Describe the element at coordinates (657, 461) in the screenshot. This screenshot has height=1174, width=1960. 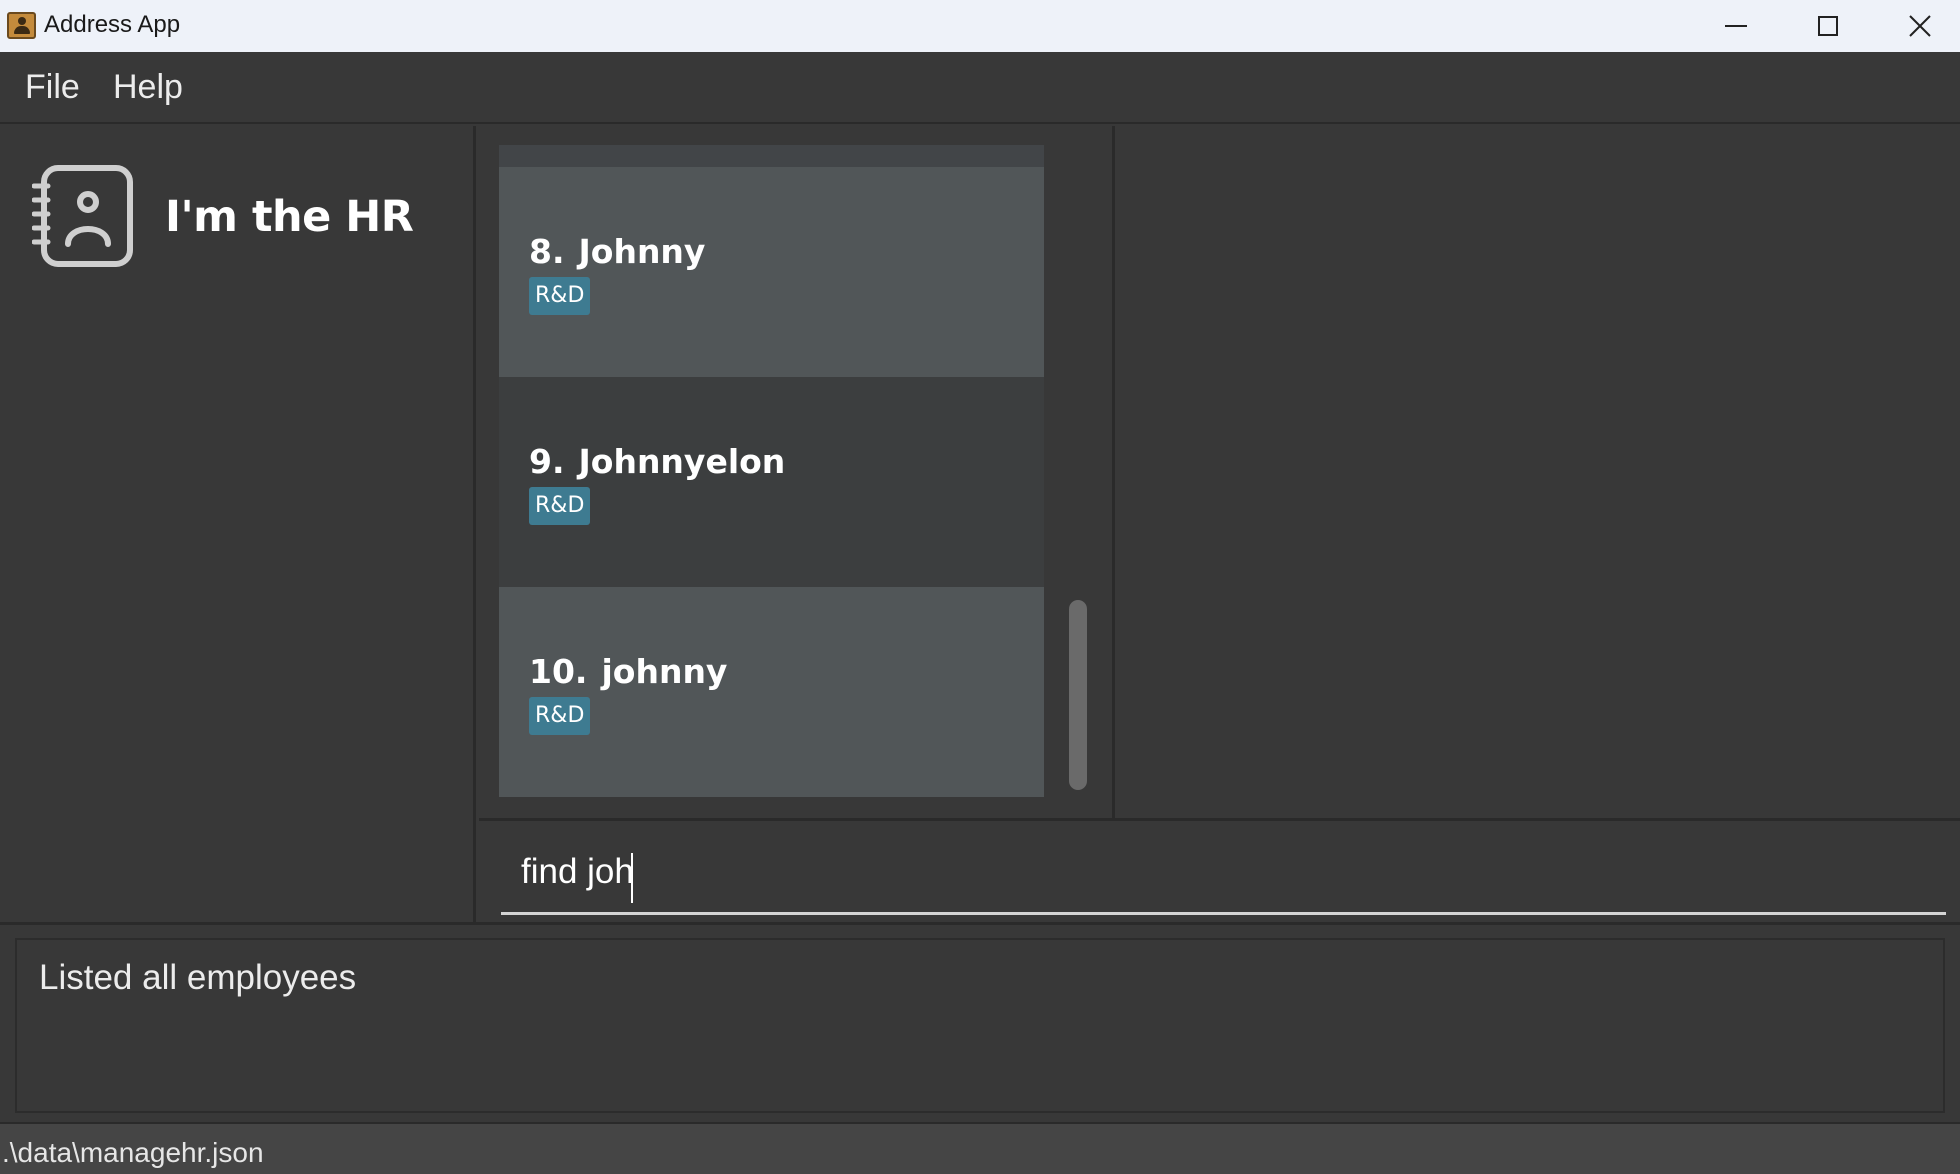
I see `employee-name: 9. Johnnyelon` at that location.